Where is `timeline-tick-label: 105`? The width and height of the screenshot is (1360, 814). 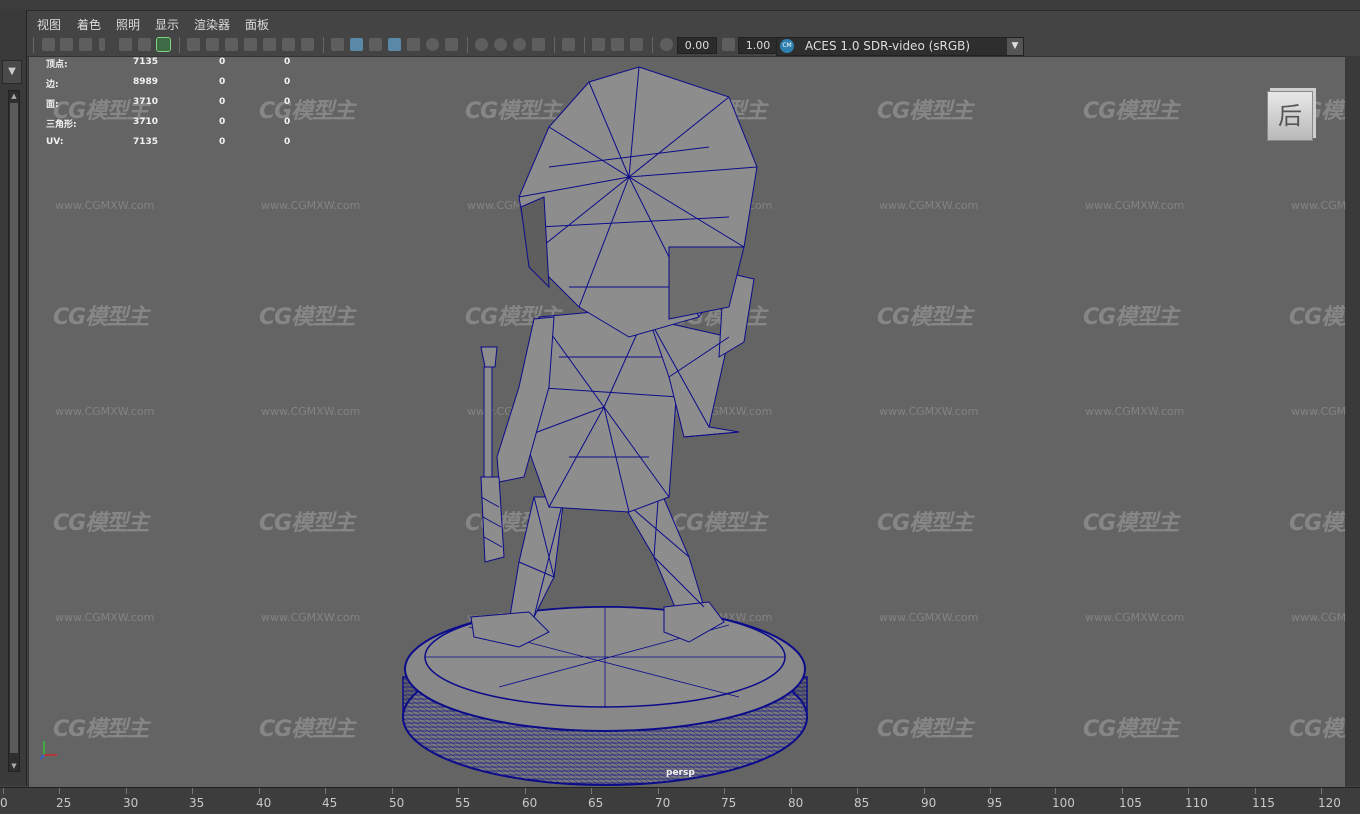
timeline-tick-label: 105 is located at coordinates (1130, 803).